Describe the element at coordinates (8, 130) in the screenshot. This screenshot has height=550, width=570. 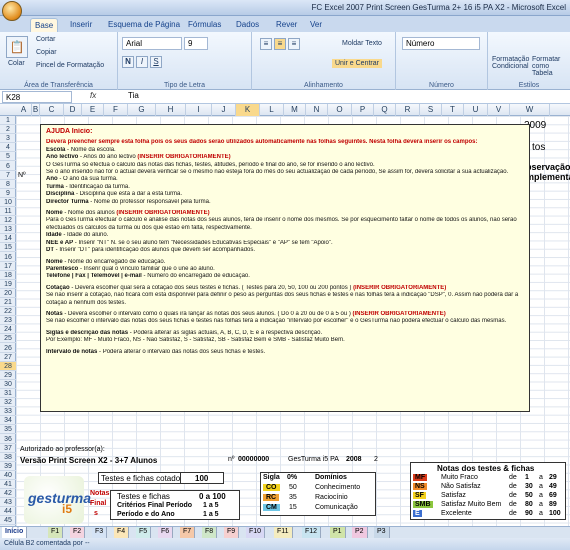
I see `row-header: 2` at that location.